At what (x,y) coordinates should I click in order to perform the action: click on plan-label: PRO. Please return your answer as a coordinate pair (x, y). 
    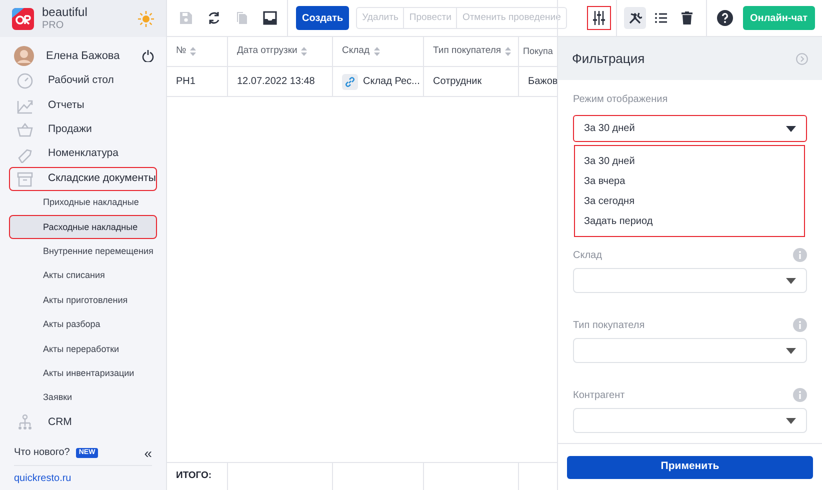
    Looking at the image, I should click on (53, 26).